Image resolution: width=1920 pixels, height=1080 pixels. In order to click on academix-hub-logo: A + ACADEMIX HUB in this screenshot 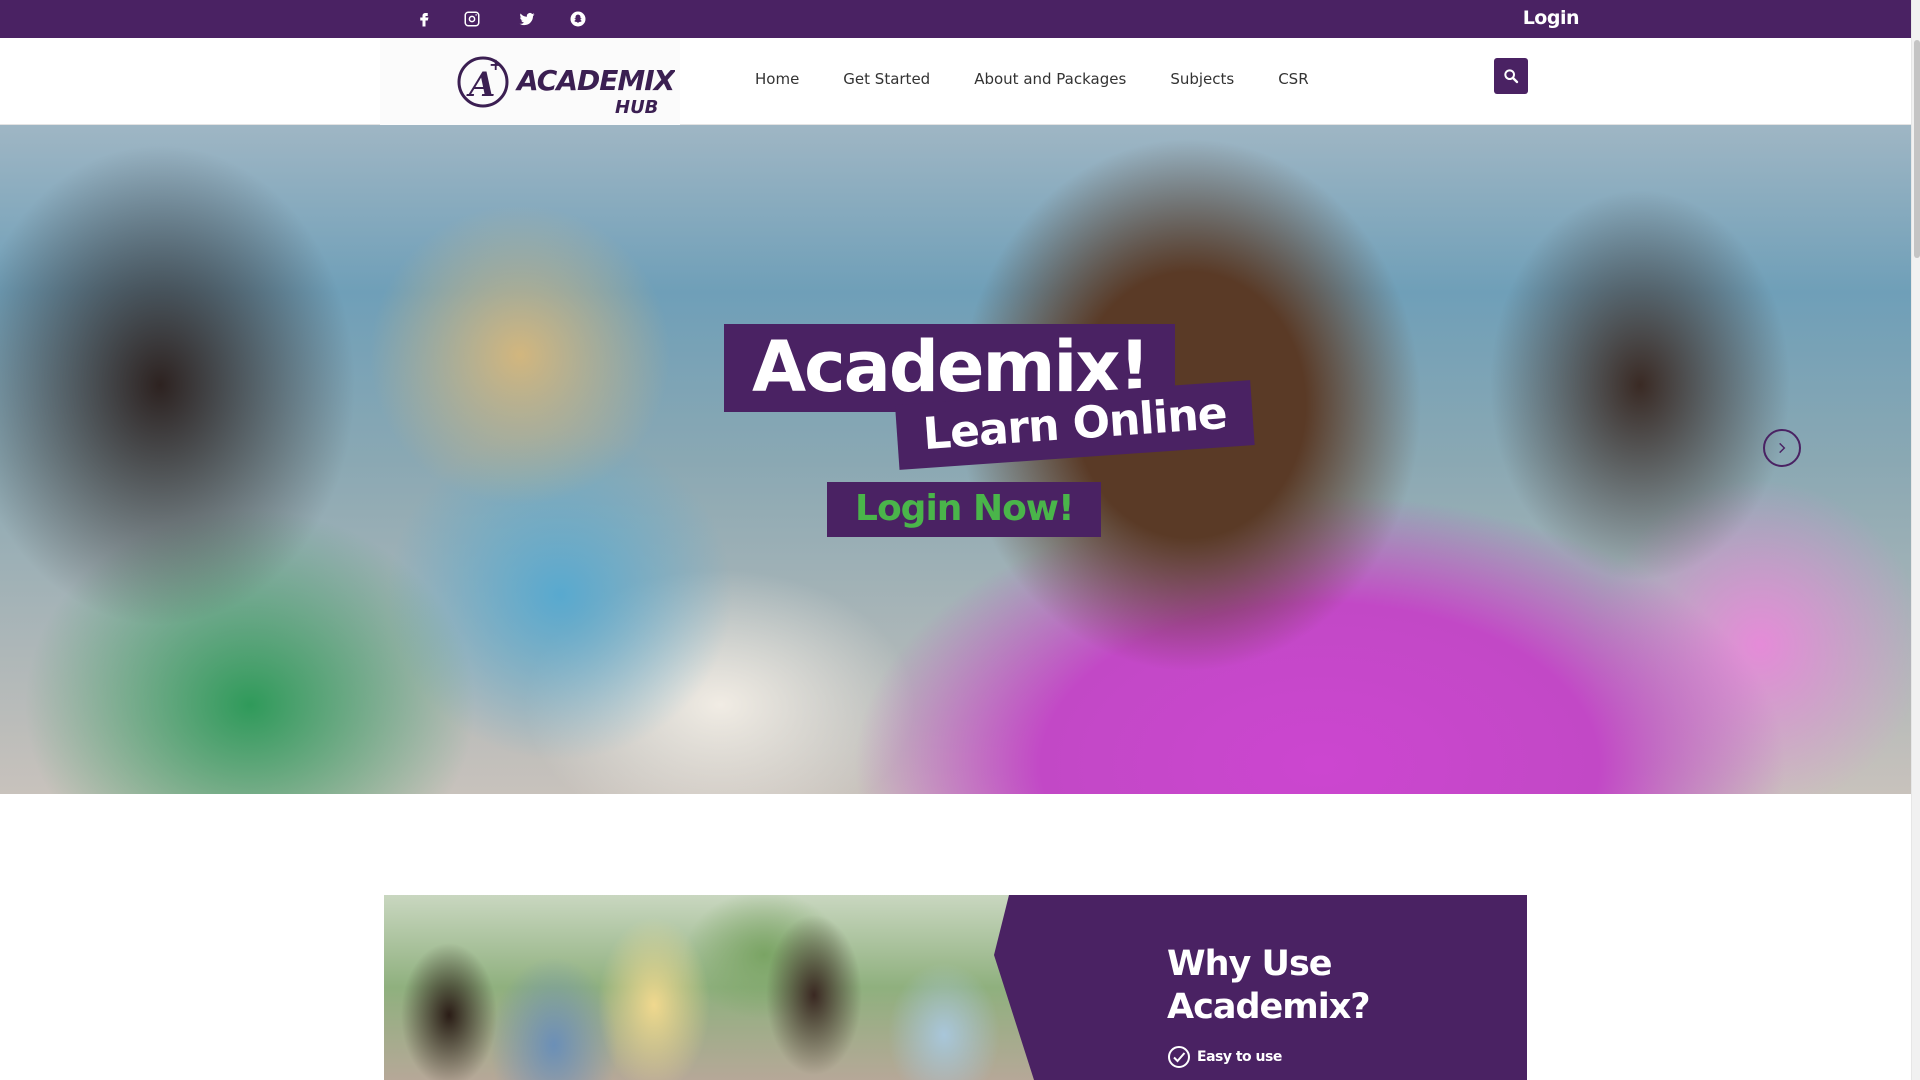, I will do `click(566, 86)`.